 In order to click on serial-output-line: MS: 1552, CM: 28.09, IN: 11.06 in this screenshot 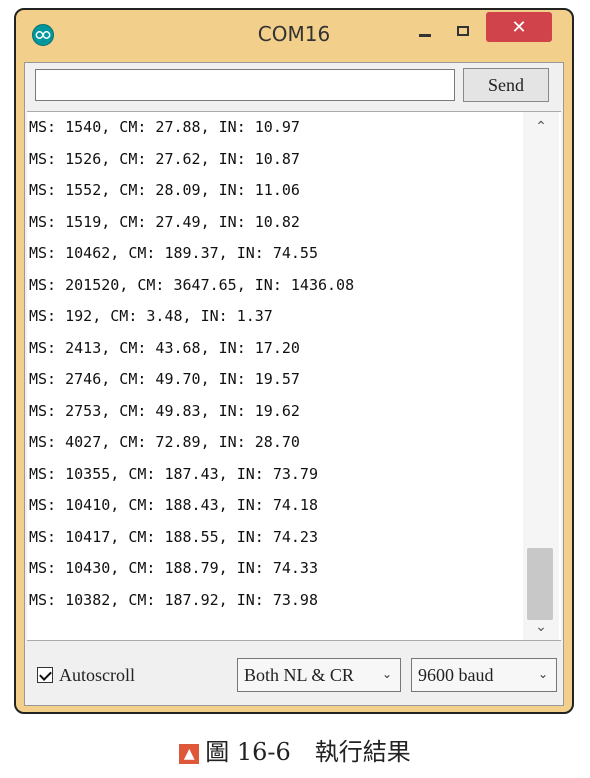, I will do `click(164, 190)`.